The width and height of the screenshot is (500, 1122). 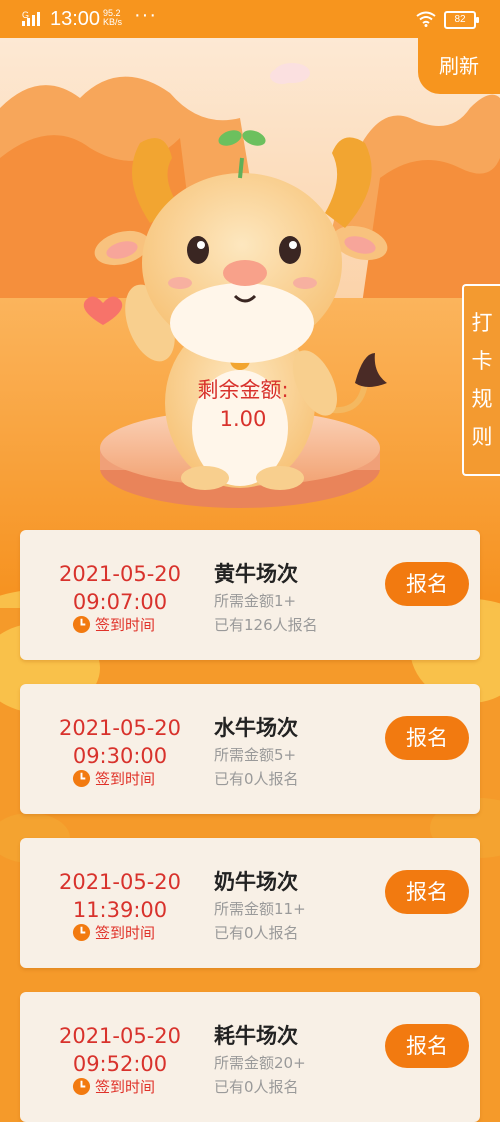 I want to click on network-speed-unit: KB/s, so click(x=113, y=22).